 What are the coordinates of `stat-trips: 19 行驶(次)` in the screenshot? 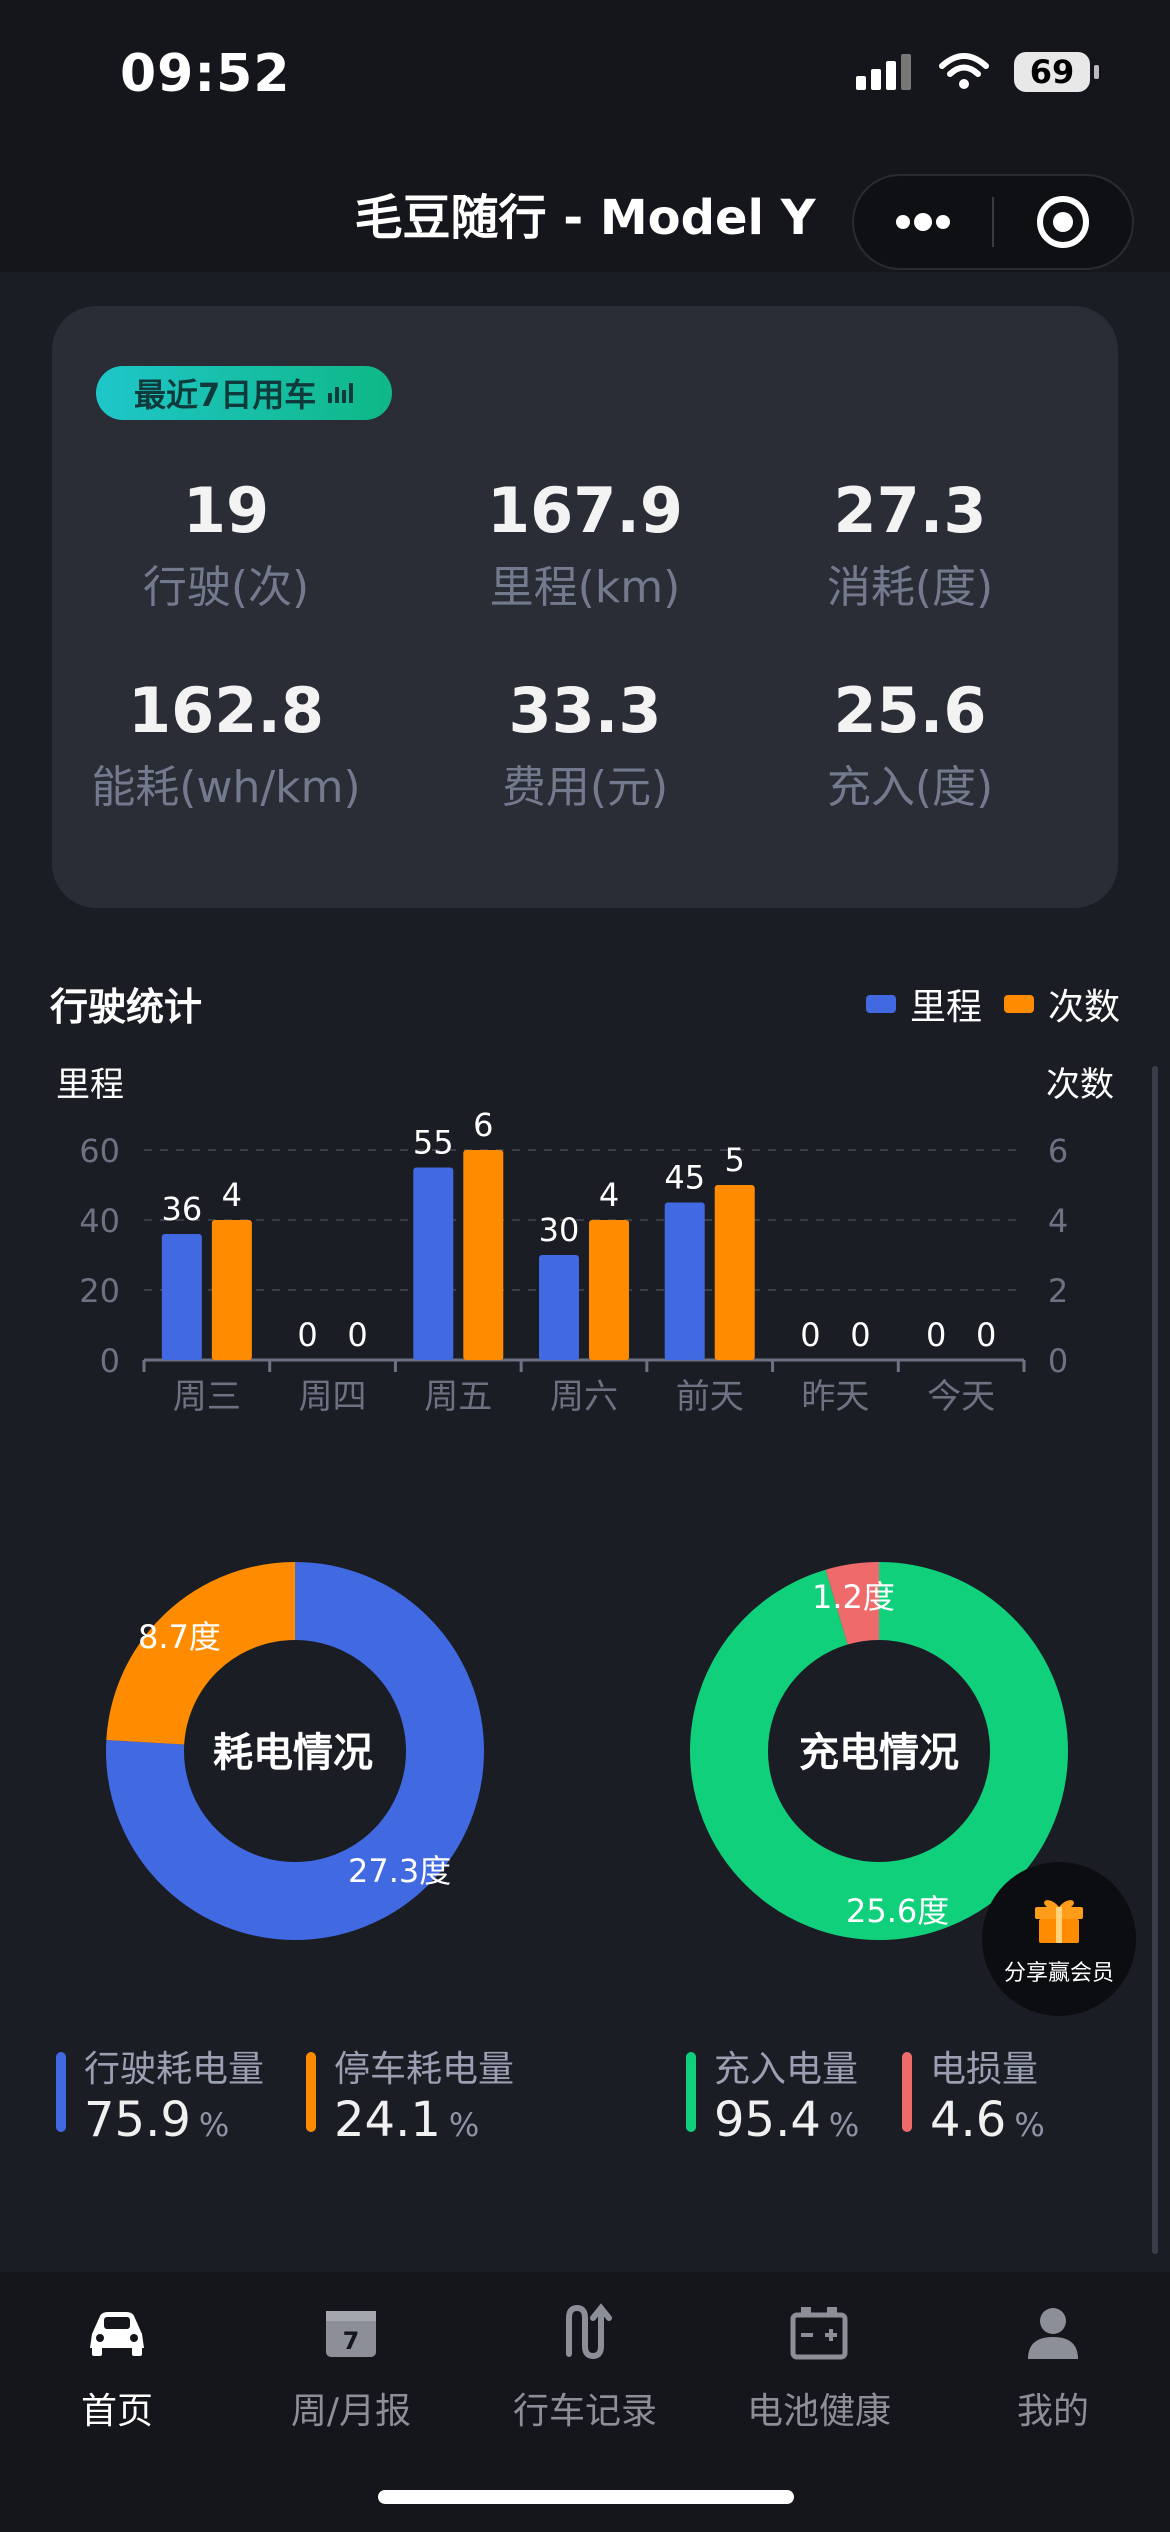 It's located at (226, 544).